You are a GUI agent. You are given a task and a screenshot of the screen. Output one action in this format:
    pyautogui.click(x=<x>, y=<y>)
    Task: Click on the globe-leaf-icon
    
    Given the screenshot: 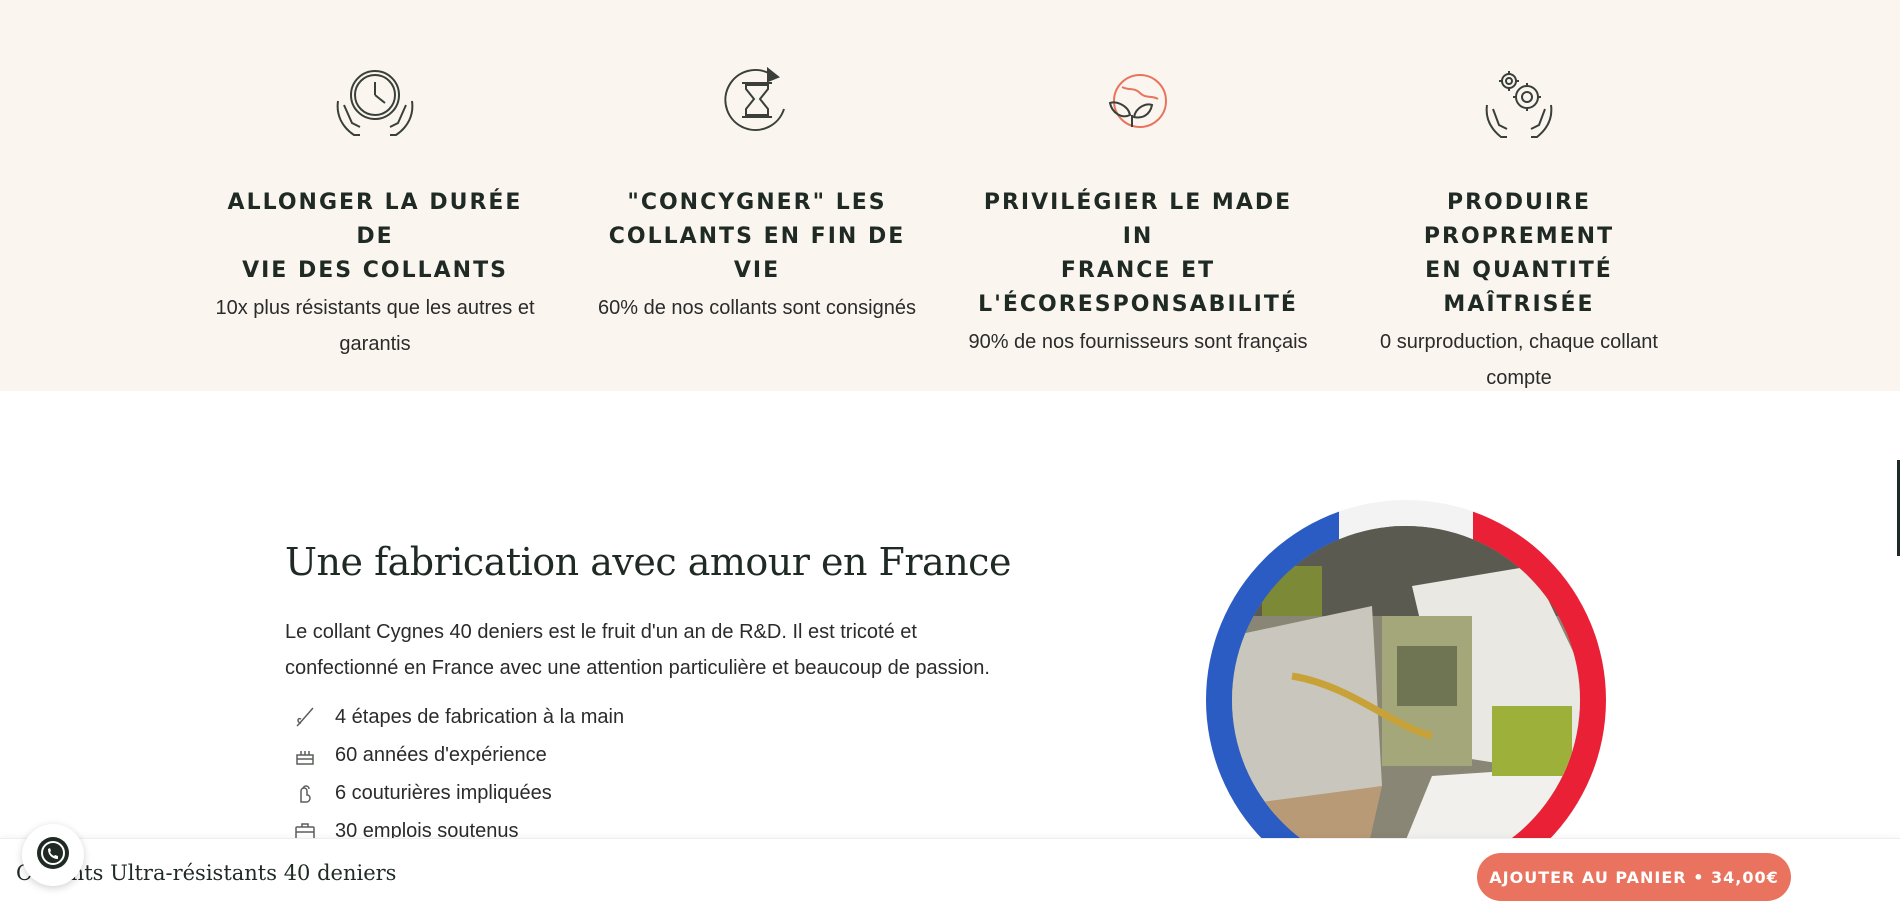 What is the action you would take?
    pyautogui.click(x=1138, y=103)
    